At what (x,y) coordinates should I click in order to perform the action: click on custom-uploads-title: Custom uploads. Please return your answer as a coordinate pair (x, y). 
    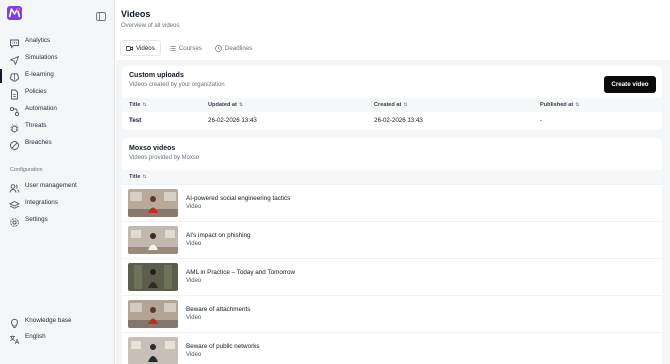
    Looking at the image, I should click on (156, 75).